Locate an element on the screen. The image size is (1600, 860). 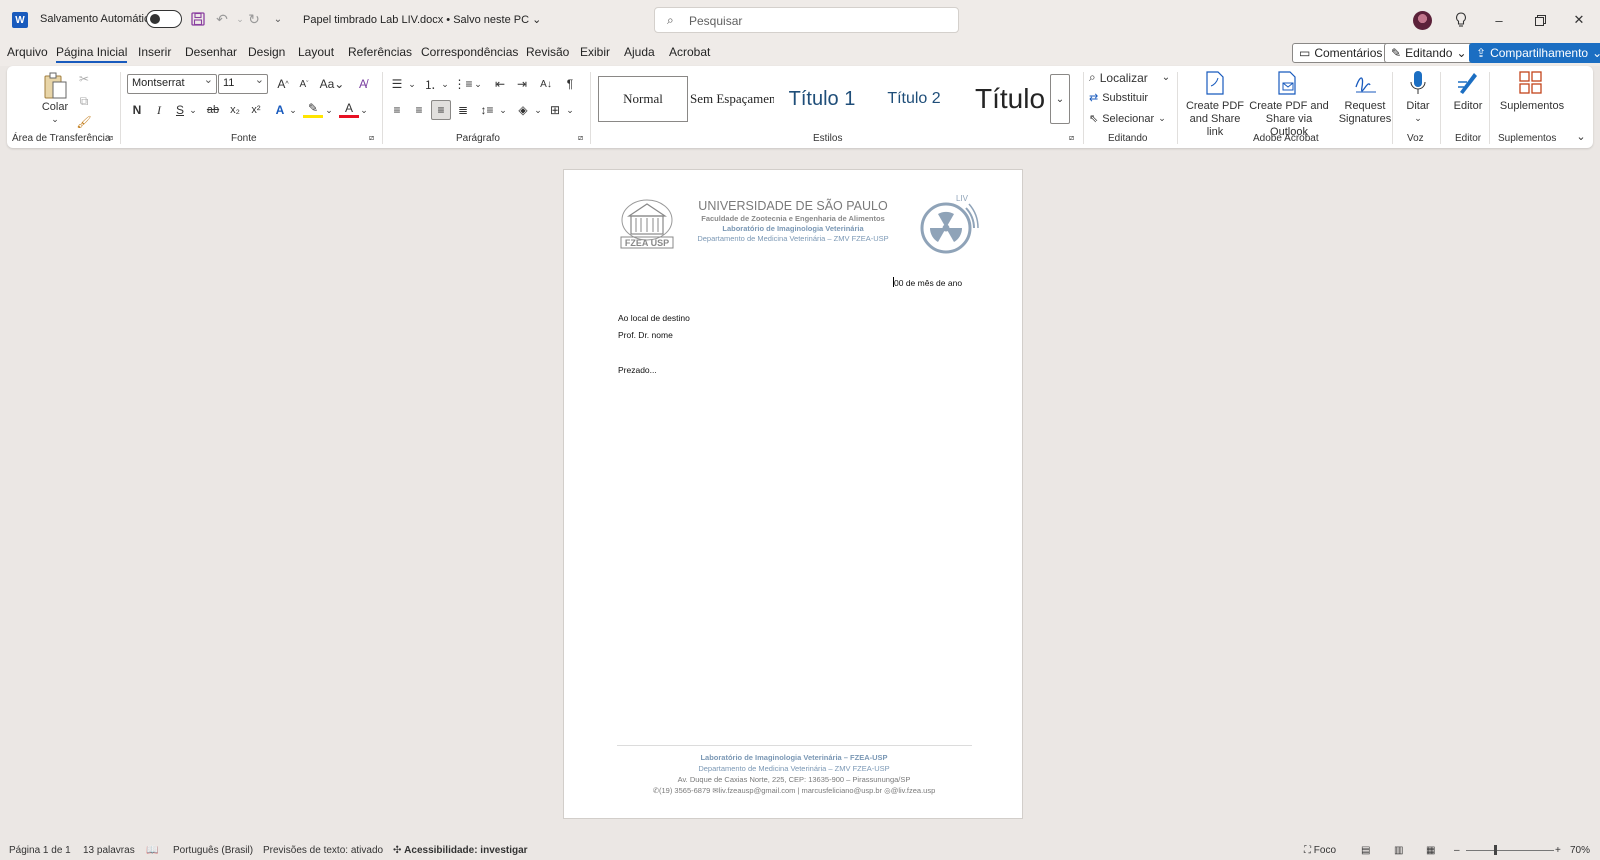
style-heading-2: Título 2 is located at coordinates (914, 99).